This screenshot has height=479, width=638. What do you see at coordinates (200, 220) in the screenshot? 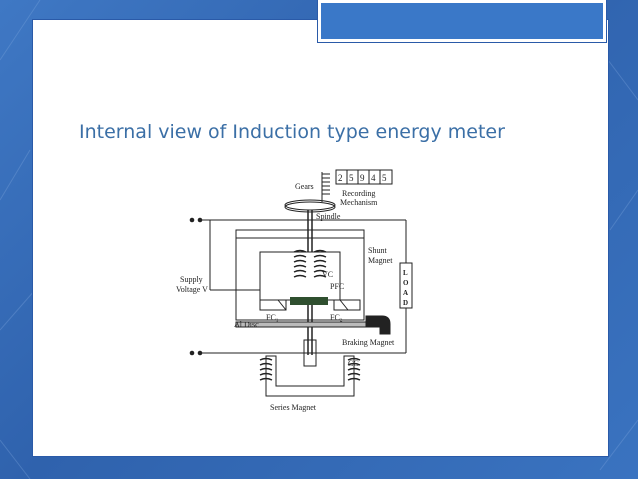
I see `supply-terminal-top` at bounding box center [200, 220].